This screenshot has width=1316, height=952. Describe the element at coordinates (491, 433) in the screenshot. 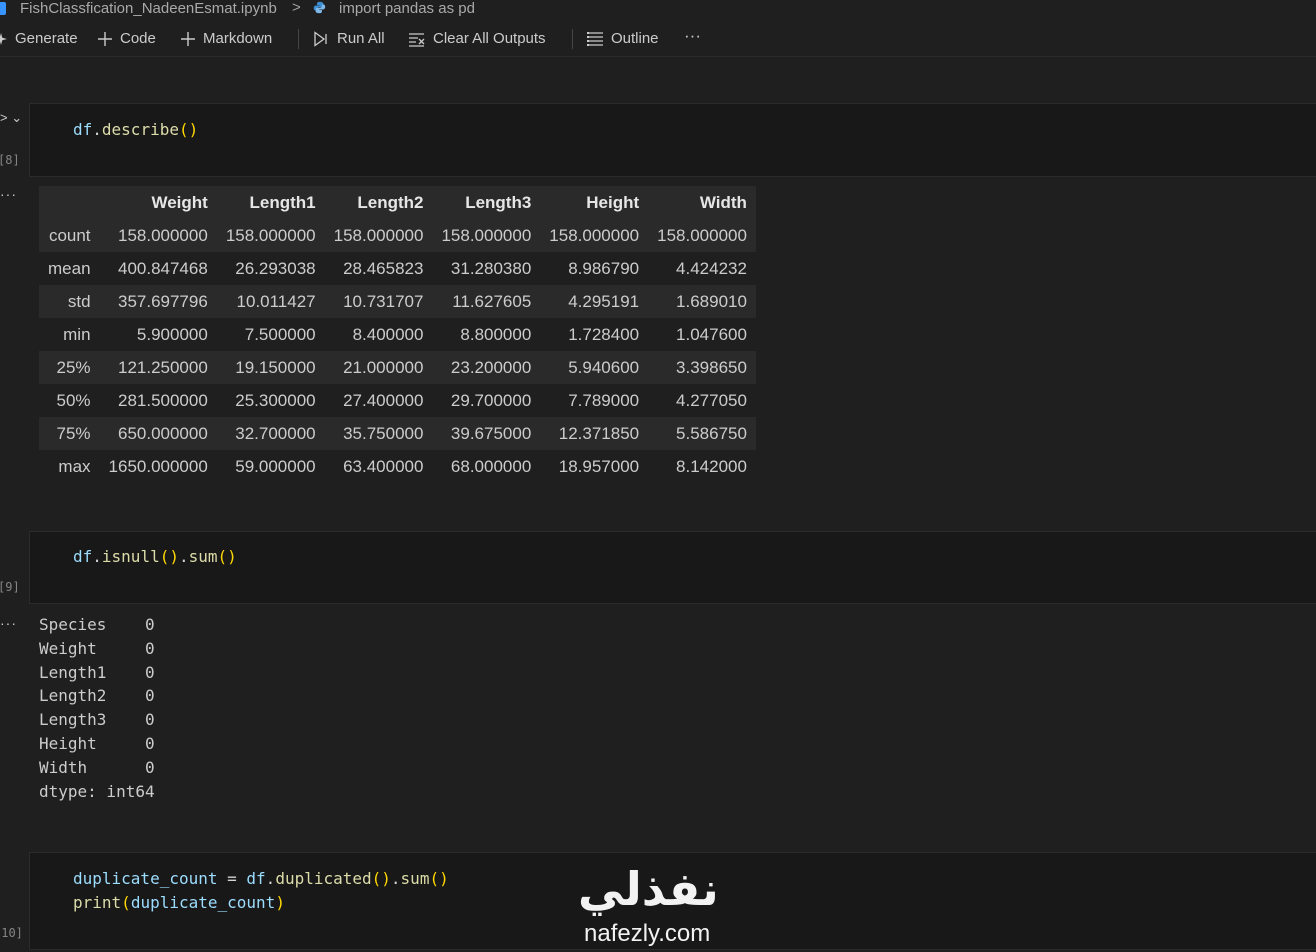

I see `table-cell: 39.675000` at that location.